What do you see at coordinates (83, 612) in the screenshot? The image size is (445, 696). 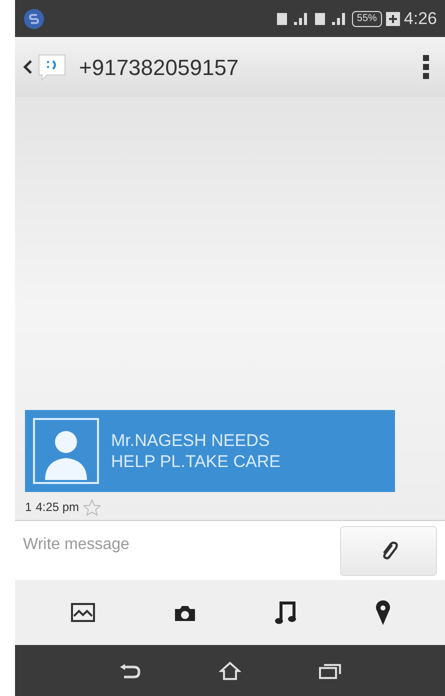 I see `gallery-icon` at bounding box center [83, 612].